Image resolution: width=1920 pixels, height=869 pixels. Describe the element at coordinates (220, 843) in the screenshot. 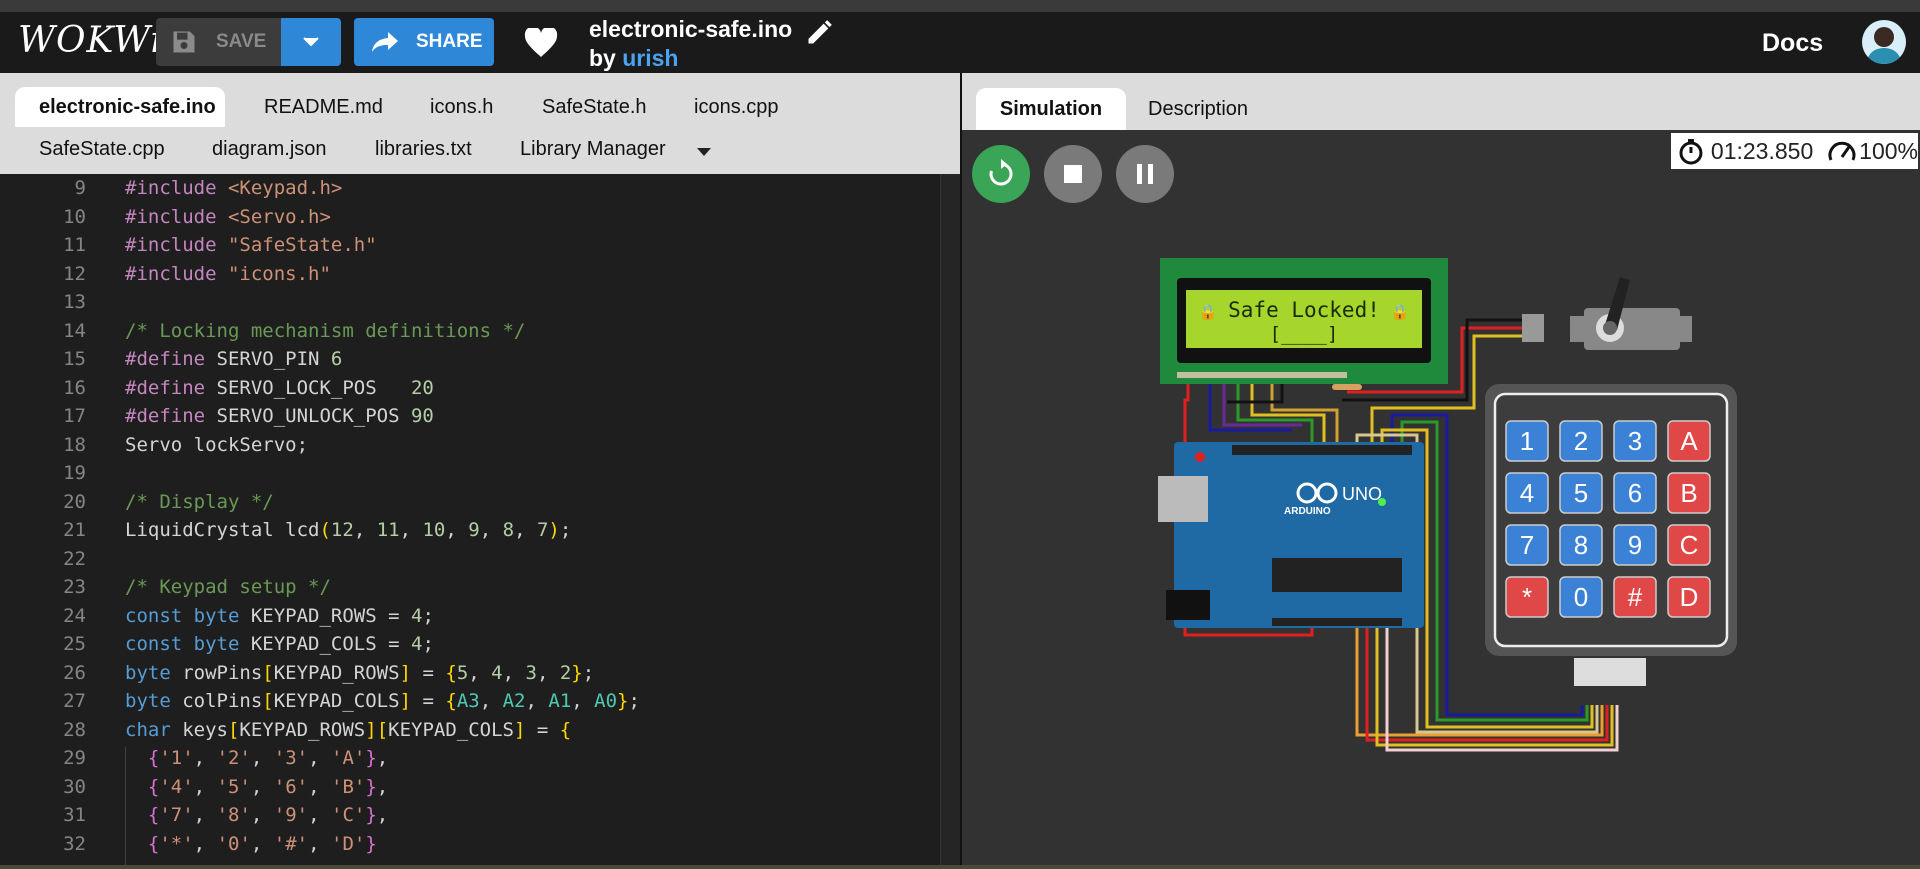

I see `code-line: 32 {'*', '0', '#', 'D'}` at that location.